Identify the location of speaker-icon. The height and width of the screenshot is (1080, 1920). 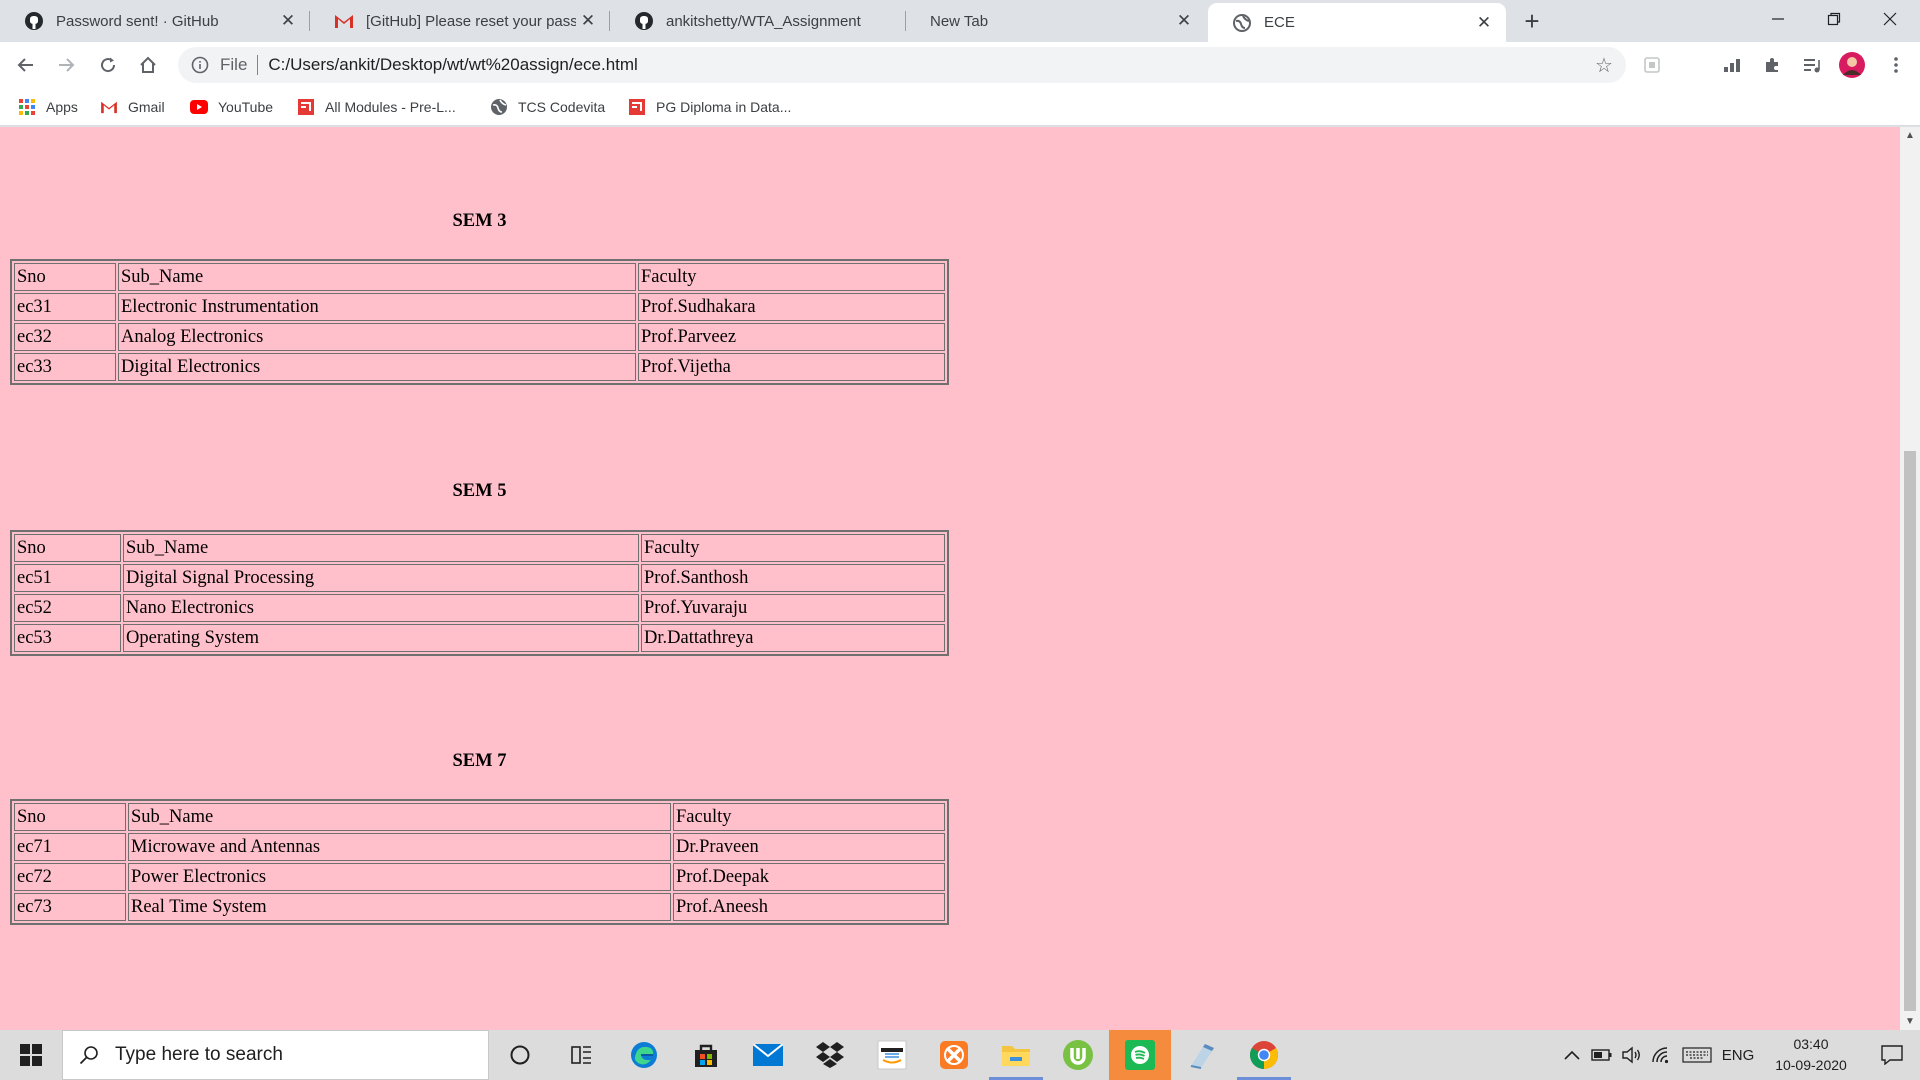
(1631, 1055).